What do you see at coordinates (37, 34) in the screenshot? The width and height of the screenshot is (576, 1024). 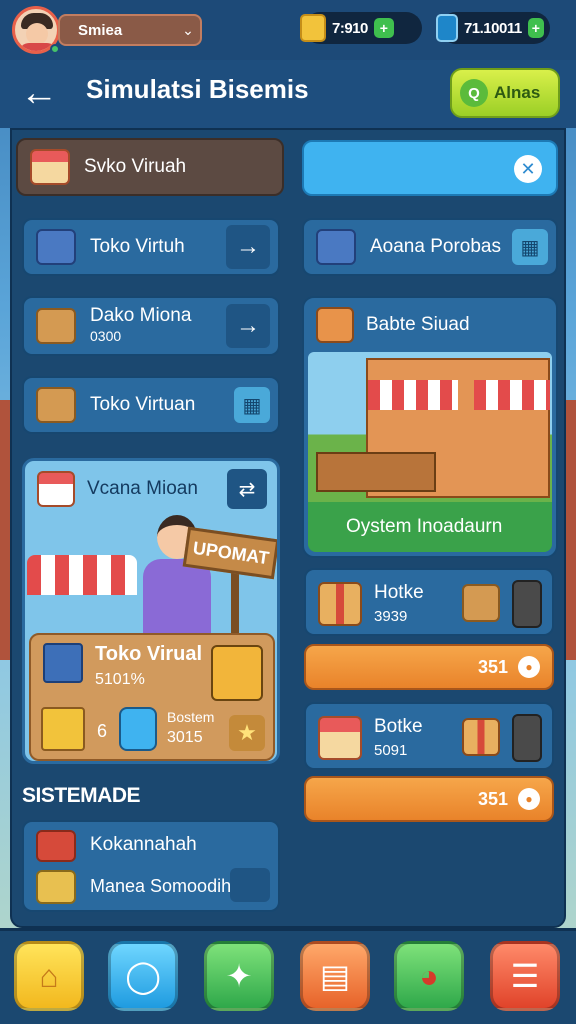 I see `avatar-face` at bounding box center [37, 34].